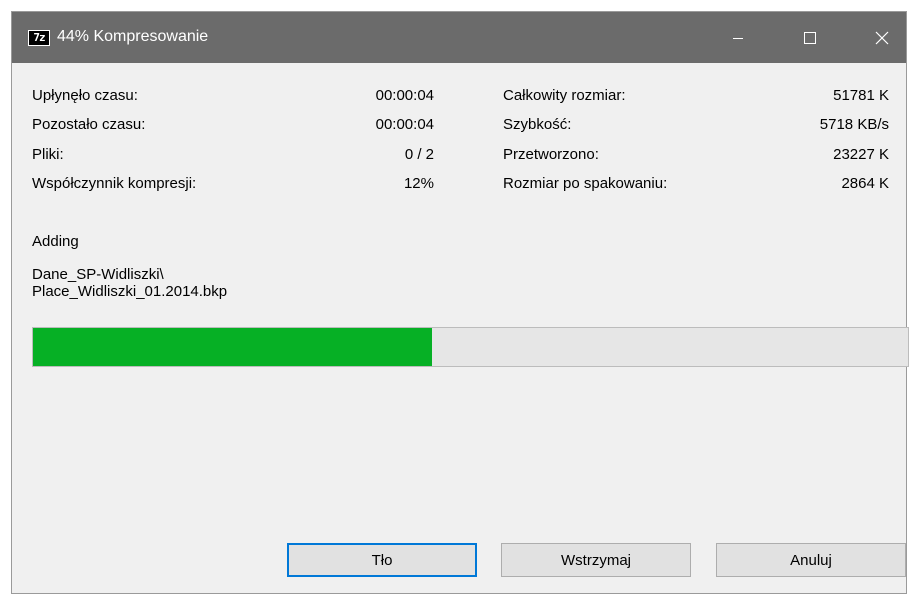 This screenshot has width=918, height=594. I want to click on packed-size-value: 2864 K, so click(865, 183).